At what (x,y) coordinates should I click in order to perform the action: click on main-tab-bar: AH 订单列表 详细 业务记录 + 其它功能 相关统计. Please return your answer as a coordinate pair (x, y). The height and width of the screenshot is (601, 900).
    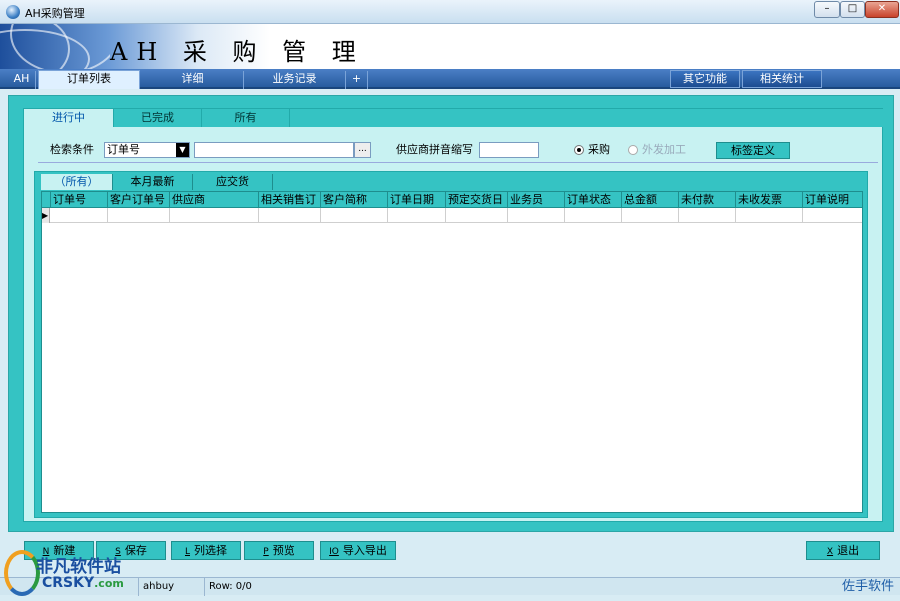
    Looking at the image, I should click on (450, 79).